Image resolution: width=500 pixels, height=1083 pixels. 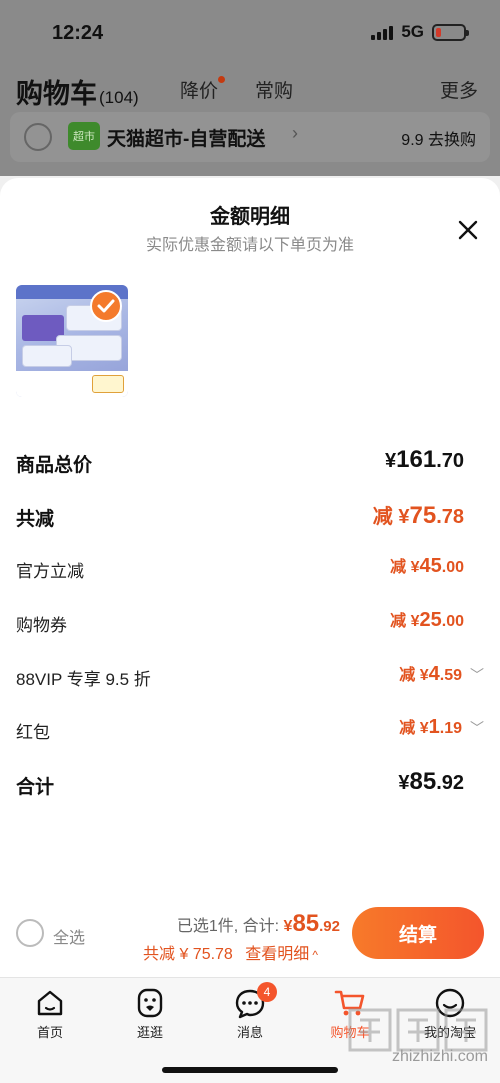 I want to click on row-red-packet: 红包 减 ¥1.19 ﹀, so click(x=250, y=729).